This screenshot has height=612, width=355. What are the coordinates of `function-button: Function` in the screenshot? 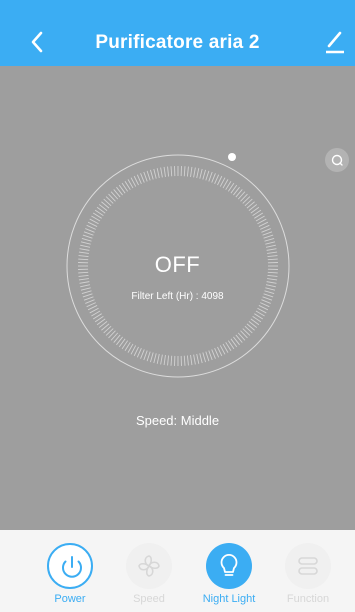 It's located at (308, 576).